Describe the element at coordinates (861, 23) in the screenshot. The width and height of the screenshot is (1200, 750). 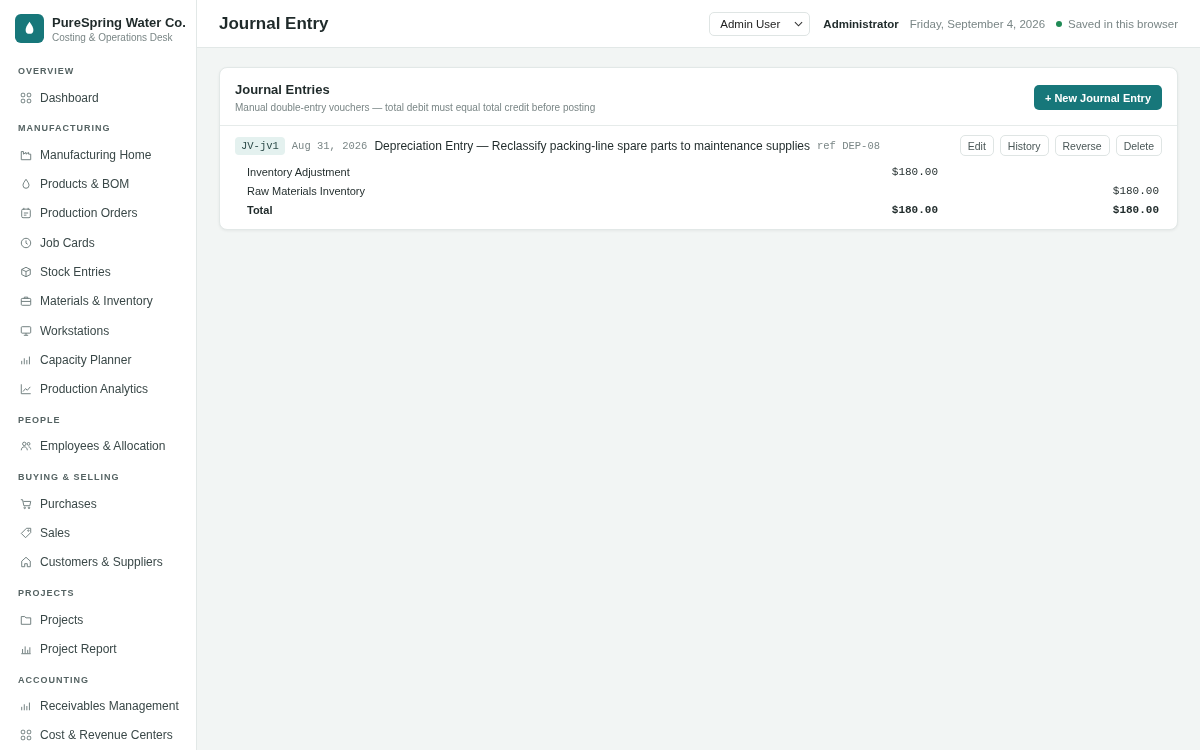
I see `user-role: Administrator` at that location.